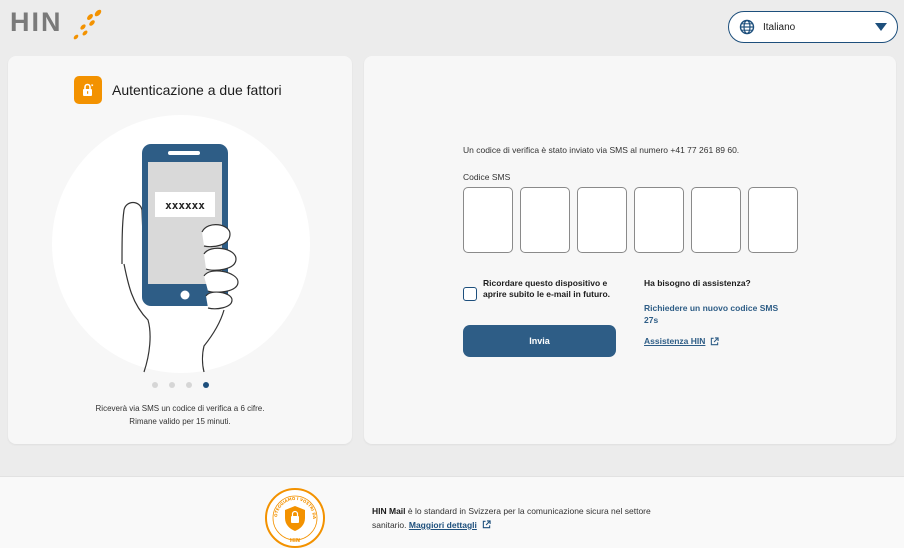  I want to click on resend-code-link: Richiedere un nuovo codice SMS, so click(734, 308).